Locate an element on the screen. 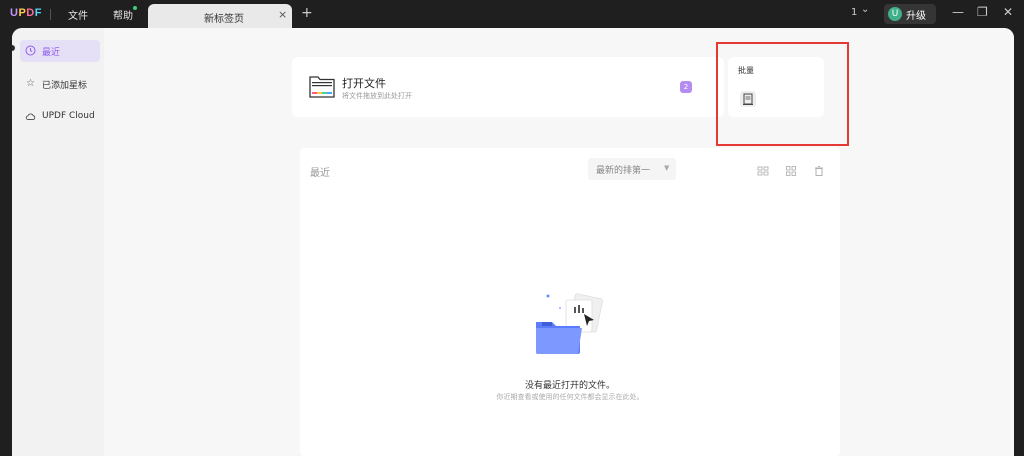 Image resolution: width=1024 pixels, height=456 pixels. menu-file: 文件 is located at coordinates (78, 14).